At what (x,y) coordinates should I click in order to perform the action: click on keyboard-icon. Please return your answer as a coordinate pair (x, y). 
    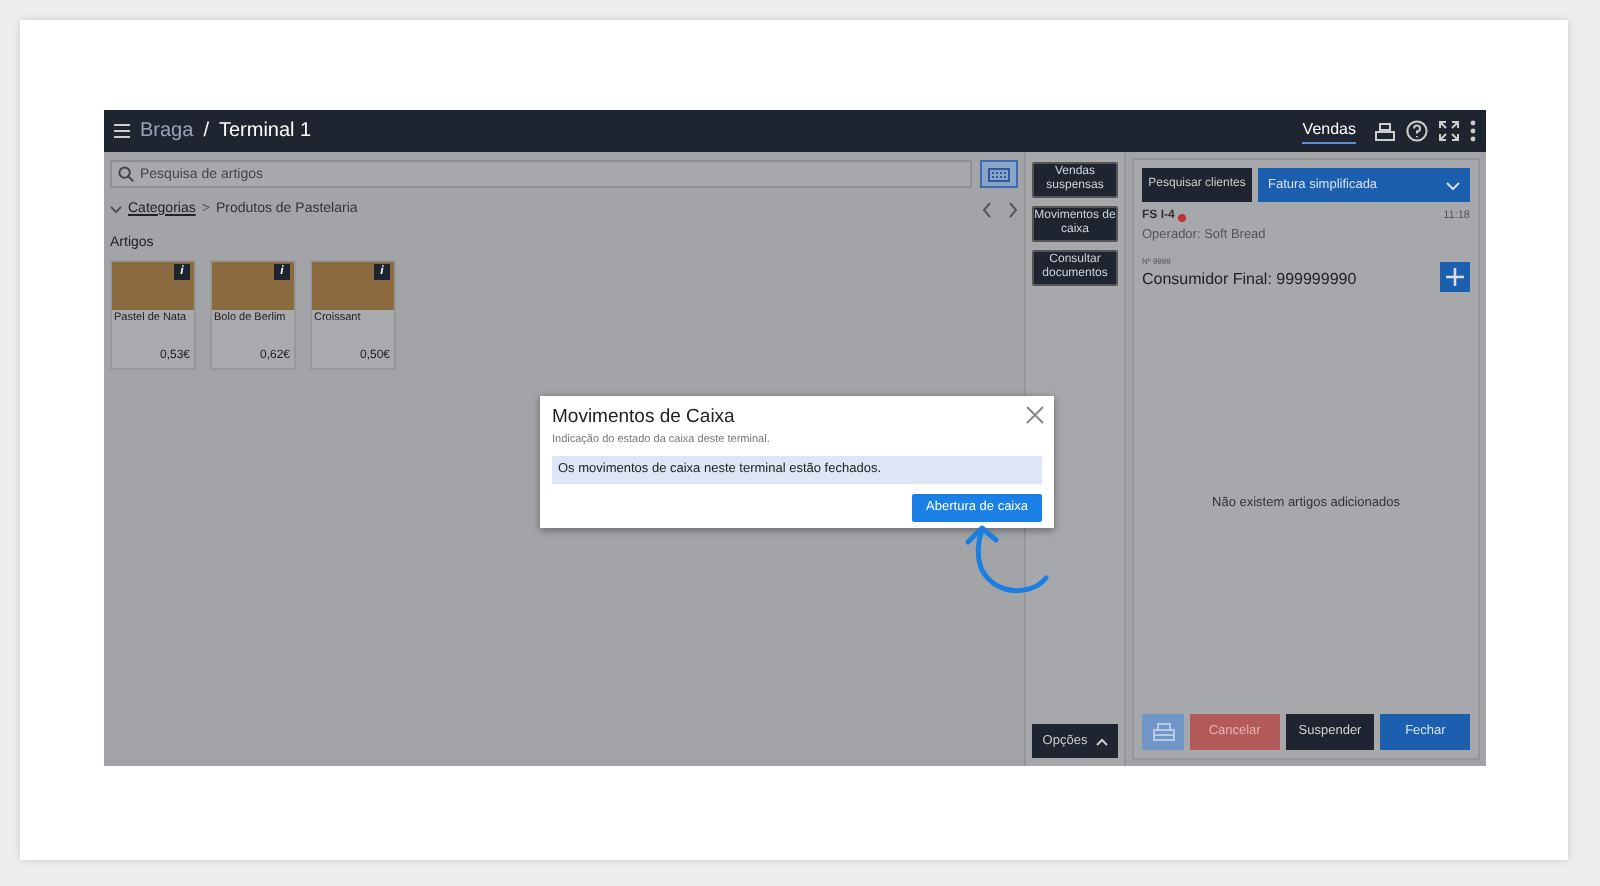
    Looking at the image, I should click on (999, 174).